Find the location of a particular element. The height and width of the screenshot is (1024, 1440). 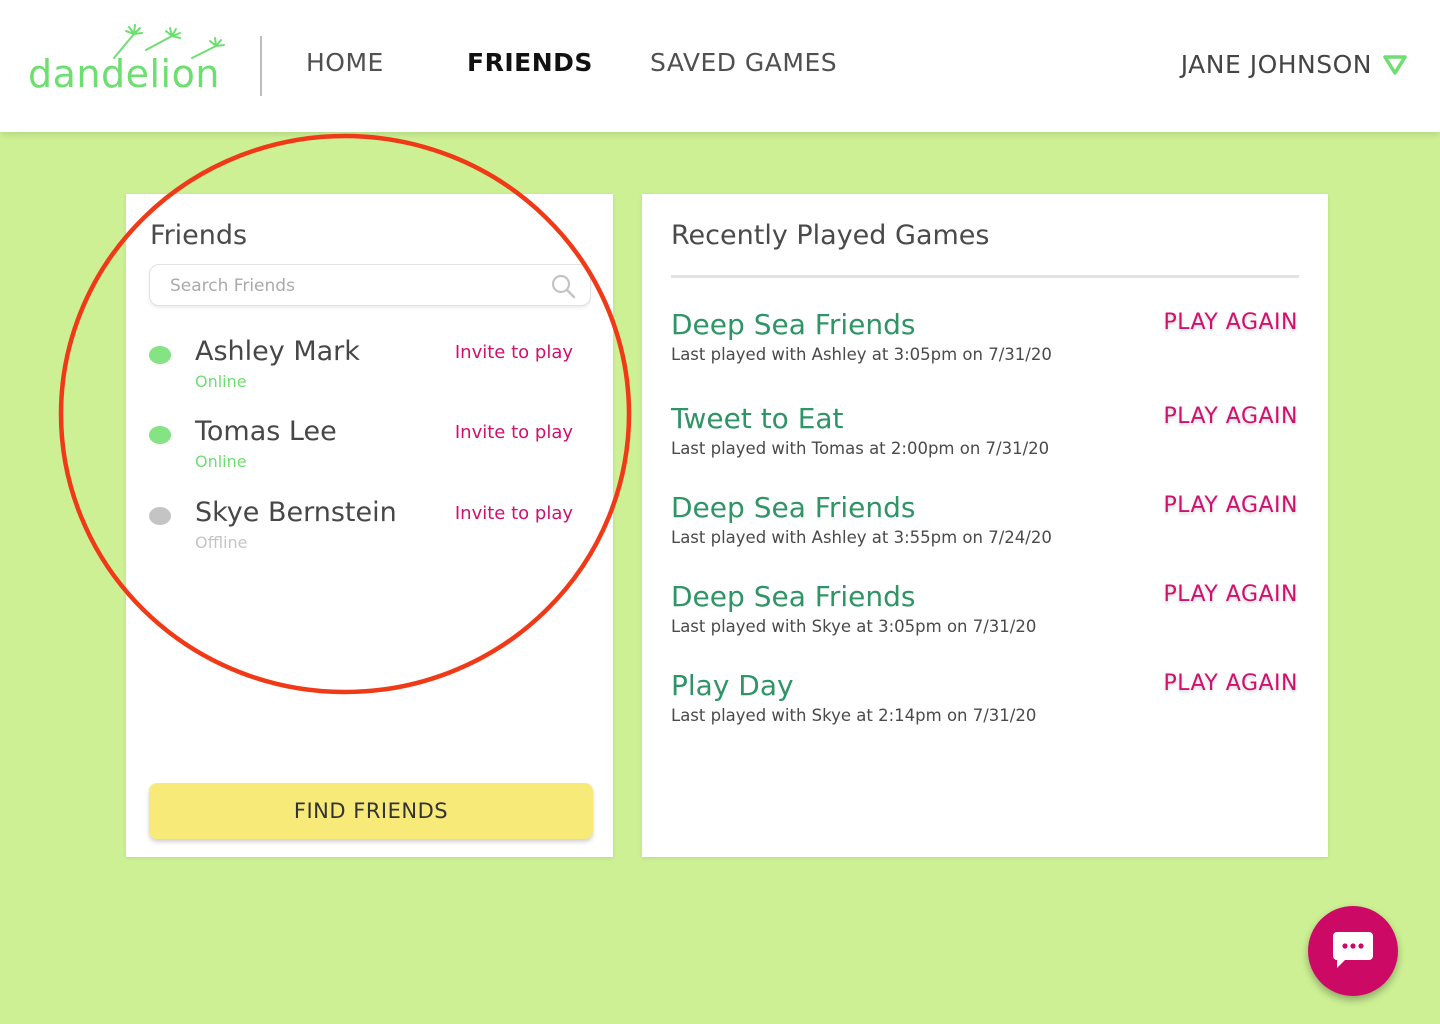

search-icon is located at coordinates (563, 286).